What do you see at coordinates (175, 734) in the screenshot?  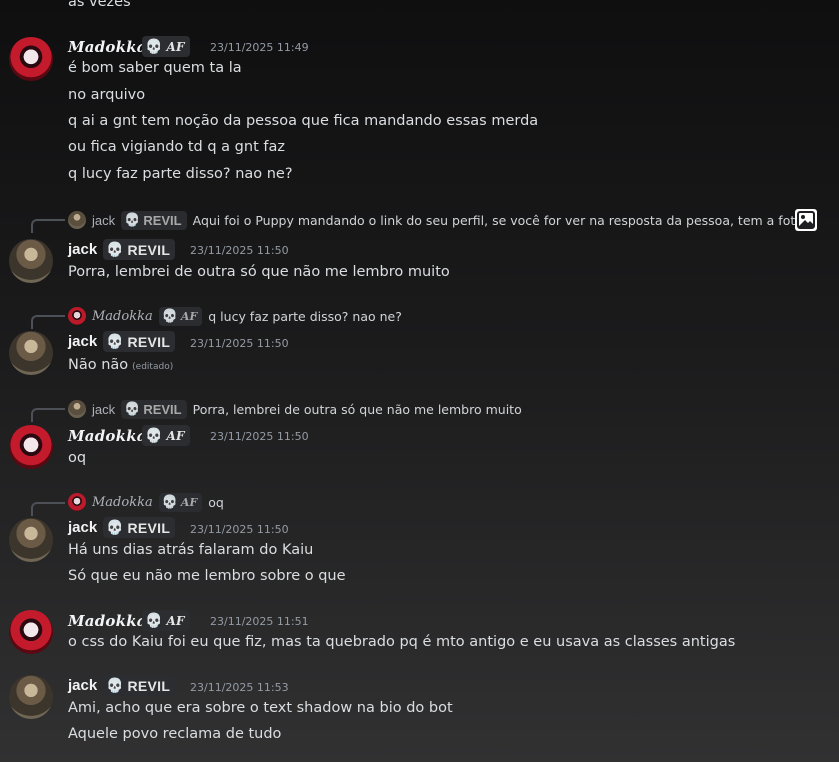 I see `message-line: Aquele povo reclama de tudo` at bounding box center [175, 734].